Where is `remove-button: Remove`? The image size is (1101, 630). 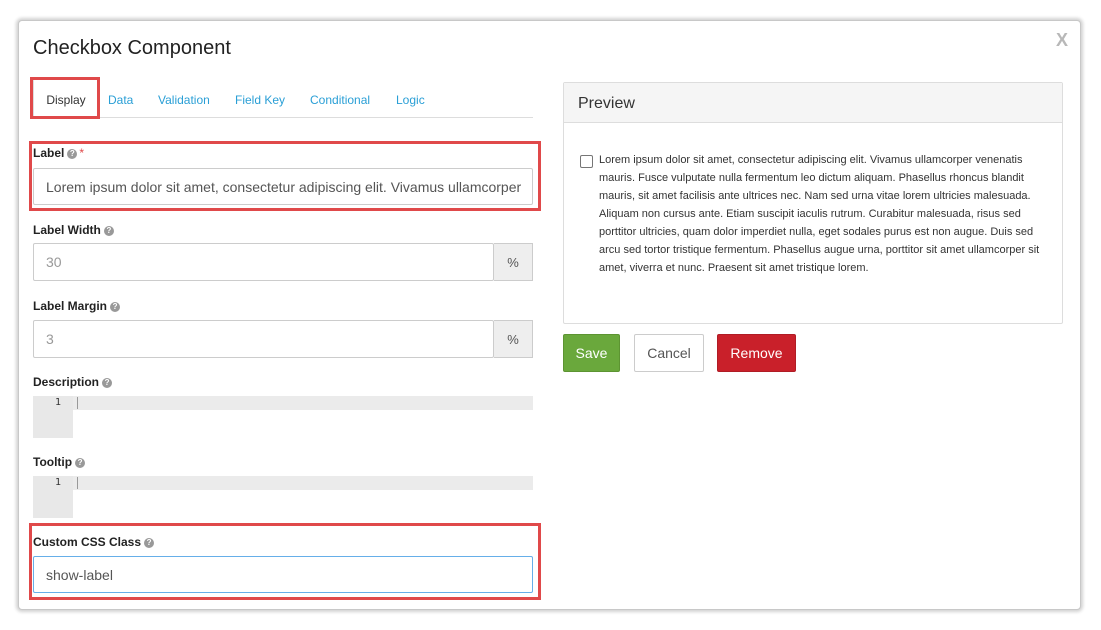
remove-button: Remove is located at coordinates (756, 353).